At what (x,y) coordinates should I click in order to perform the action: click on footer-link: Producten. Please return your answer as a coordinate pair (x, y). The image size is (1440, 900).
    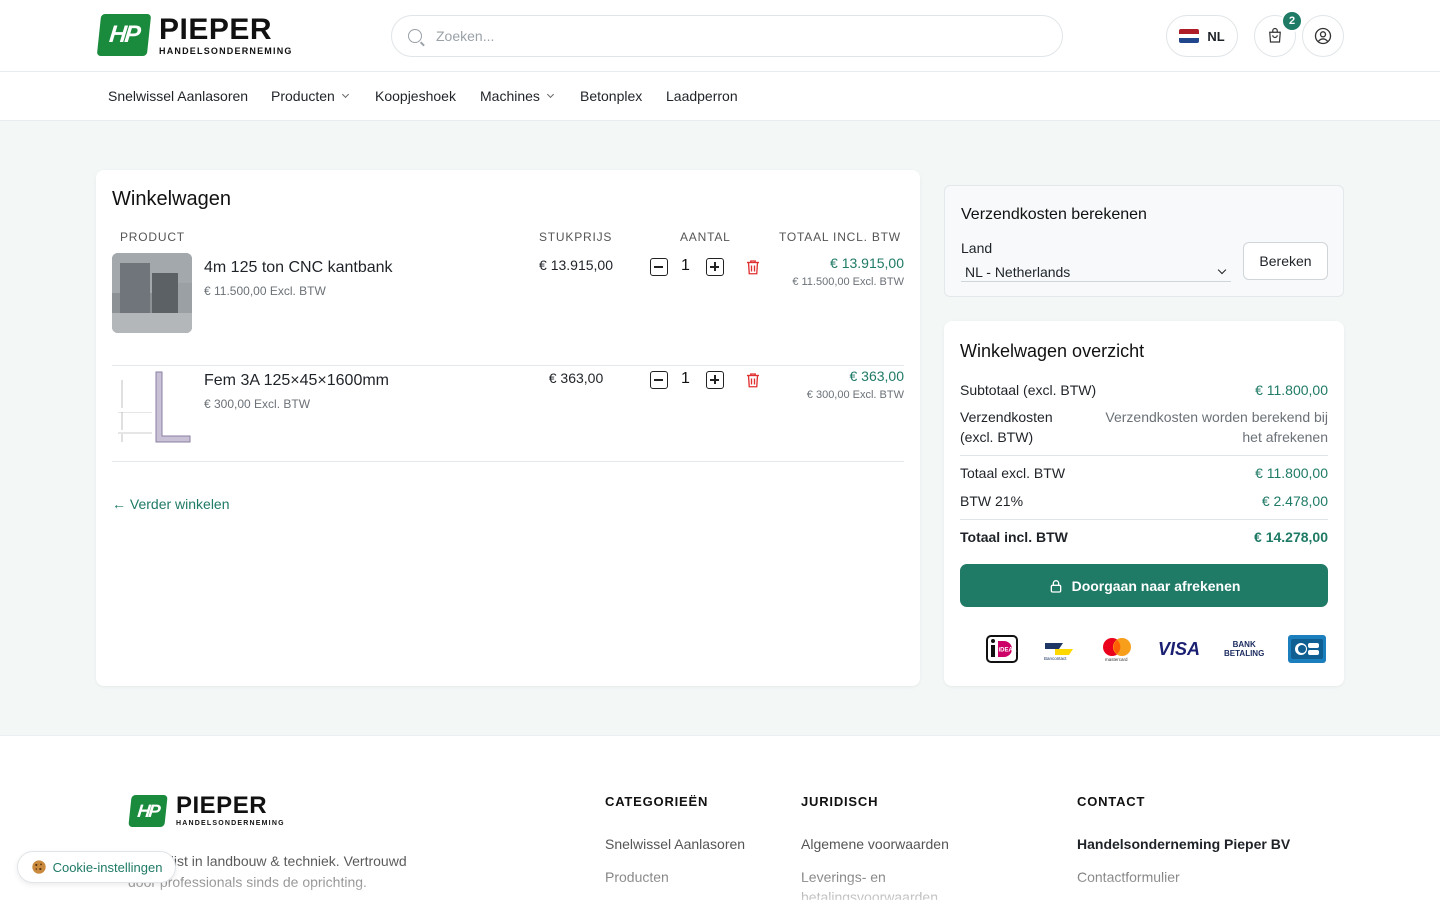
    Looking at the image, I should click on (637, 877).